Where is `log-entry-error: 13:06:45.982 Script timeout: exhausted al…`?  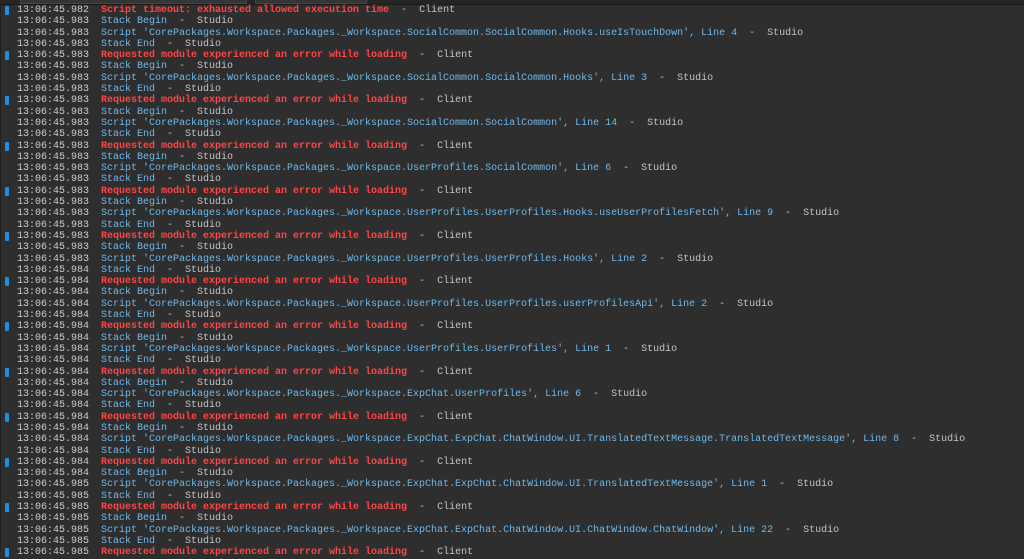
log-entry-error: 13:06:45.982 Script timeout: exhausted al… is located at coordinates (512, 10).